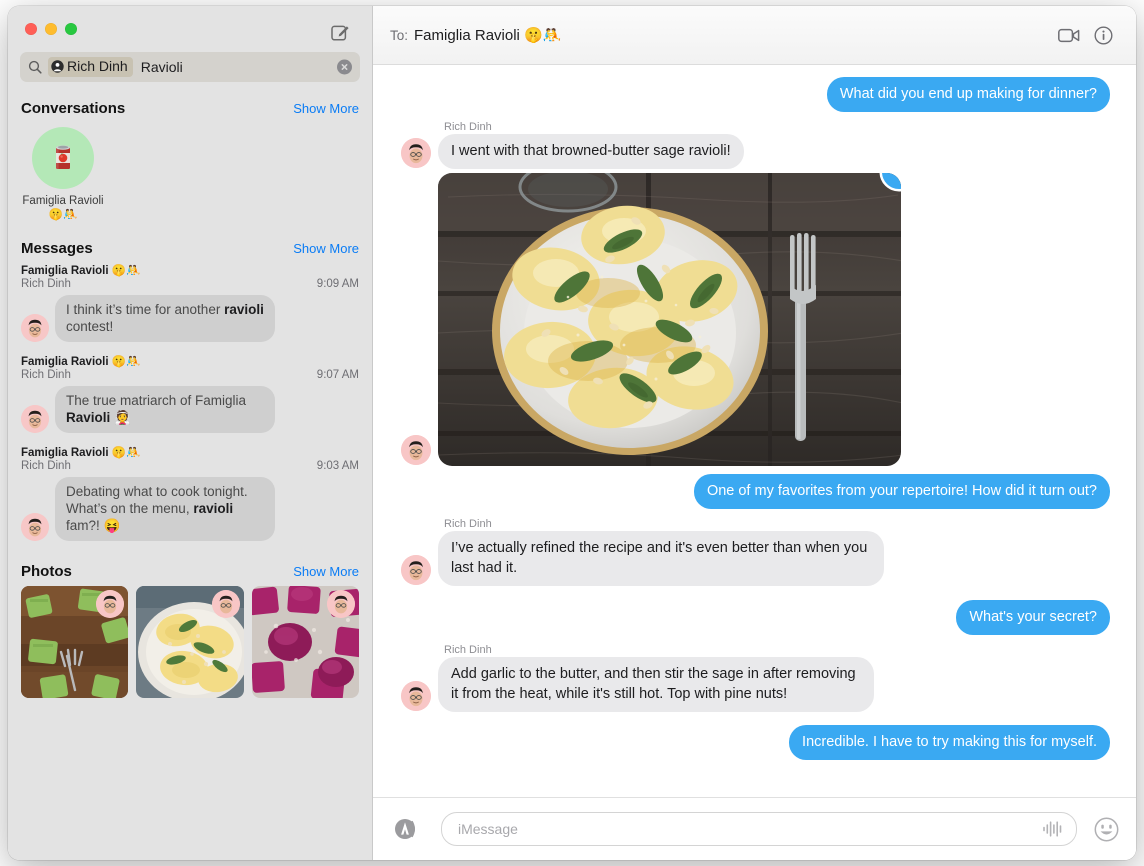 Image resolution: width=1144 pixels, height=866 pixels. I want to click on close-button, so click(31, 29).